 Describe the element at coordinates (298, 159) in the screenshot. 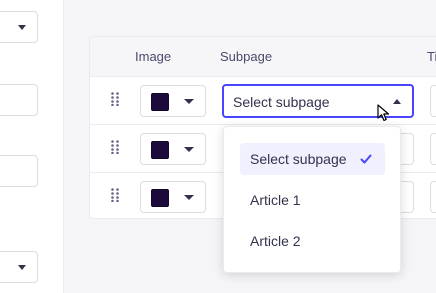

I see `option-label: Select subpage` at that location.